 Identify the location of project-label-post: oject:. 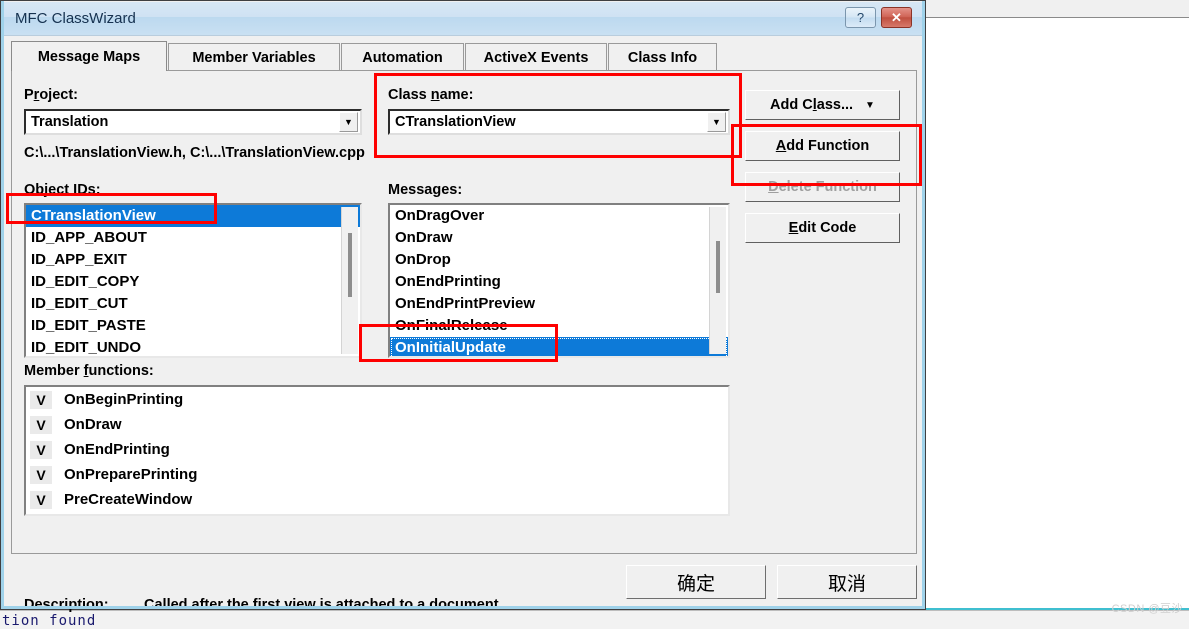
(58, 95).